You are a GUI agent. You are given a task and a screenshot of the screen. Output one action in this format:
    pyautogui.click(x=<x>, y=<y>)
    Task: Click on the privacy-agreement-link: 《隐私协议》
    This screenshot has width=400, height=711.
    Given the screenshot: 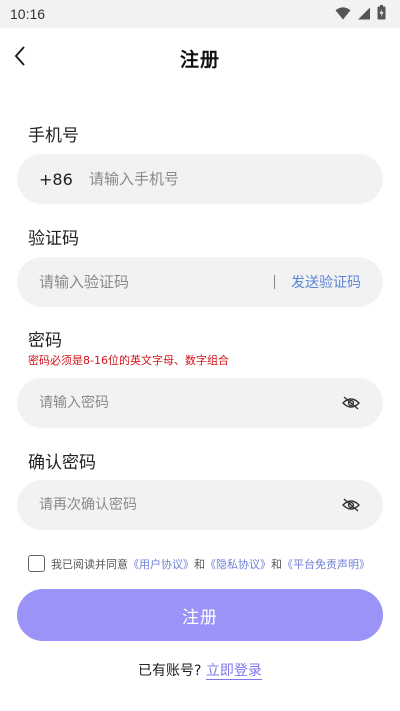 What is the action you would take?
    pyautogui.click(x=238, y=564)
    